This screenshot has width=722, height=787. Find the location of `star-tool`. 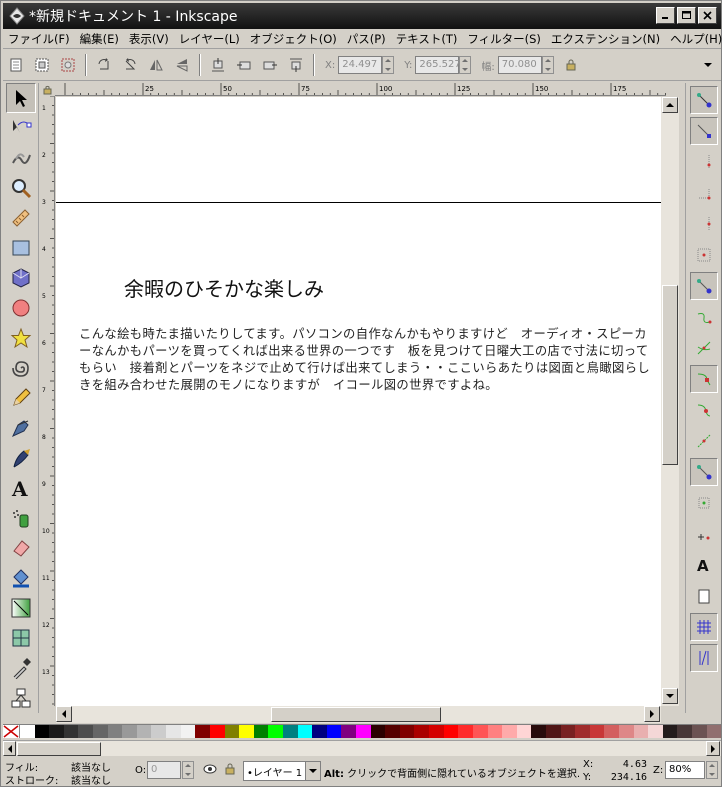

star-tool is located at coordinates (21, 338).